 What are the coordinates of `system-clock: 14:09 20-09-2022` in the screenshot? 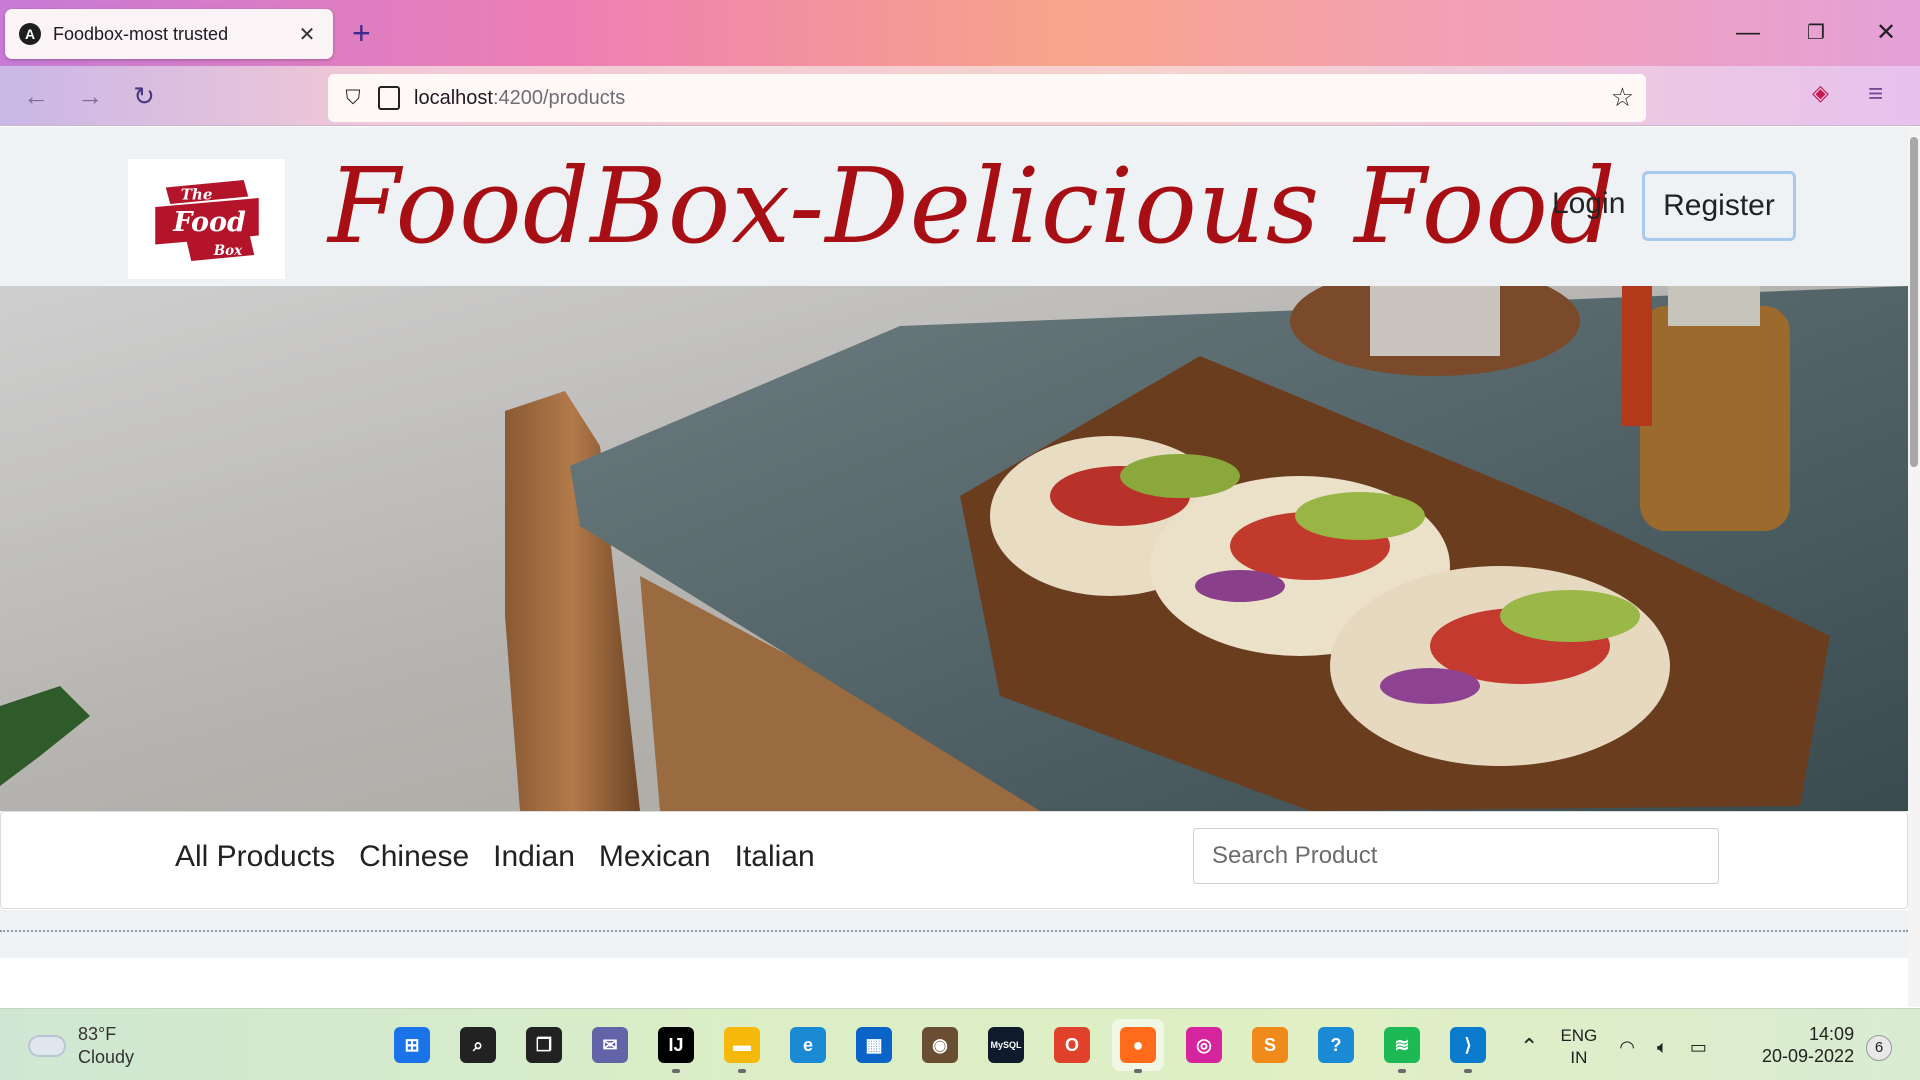 It's located at (1808, 1045).